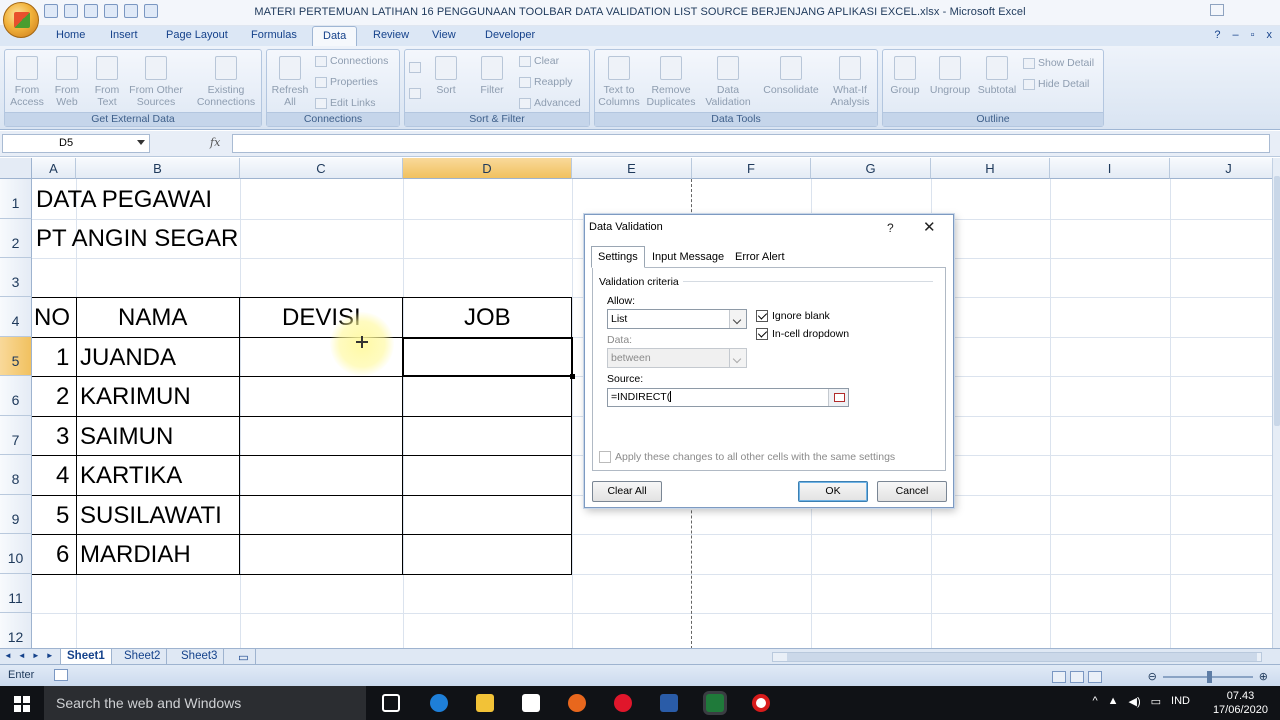  Describe the element at coordinates (1180, 701) in the screenshot. I see `keyboard-language: IND` at that location.